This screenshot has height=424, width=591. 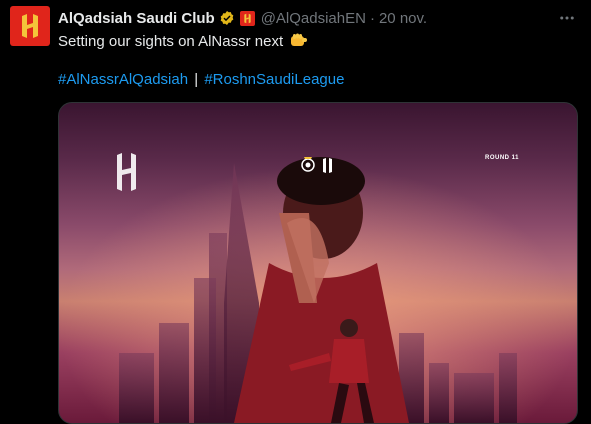 What do you see at coordinates (136, 18) in the screenshot?
I see `author-name: AlQadsiah Saudi Club` at bounding box center [136, 18].